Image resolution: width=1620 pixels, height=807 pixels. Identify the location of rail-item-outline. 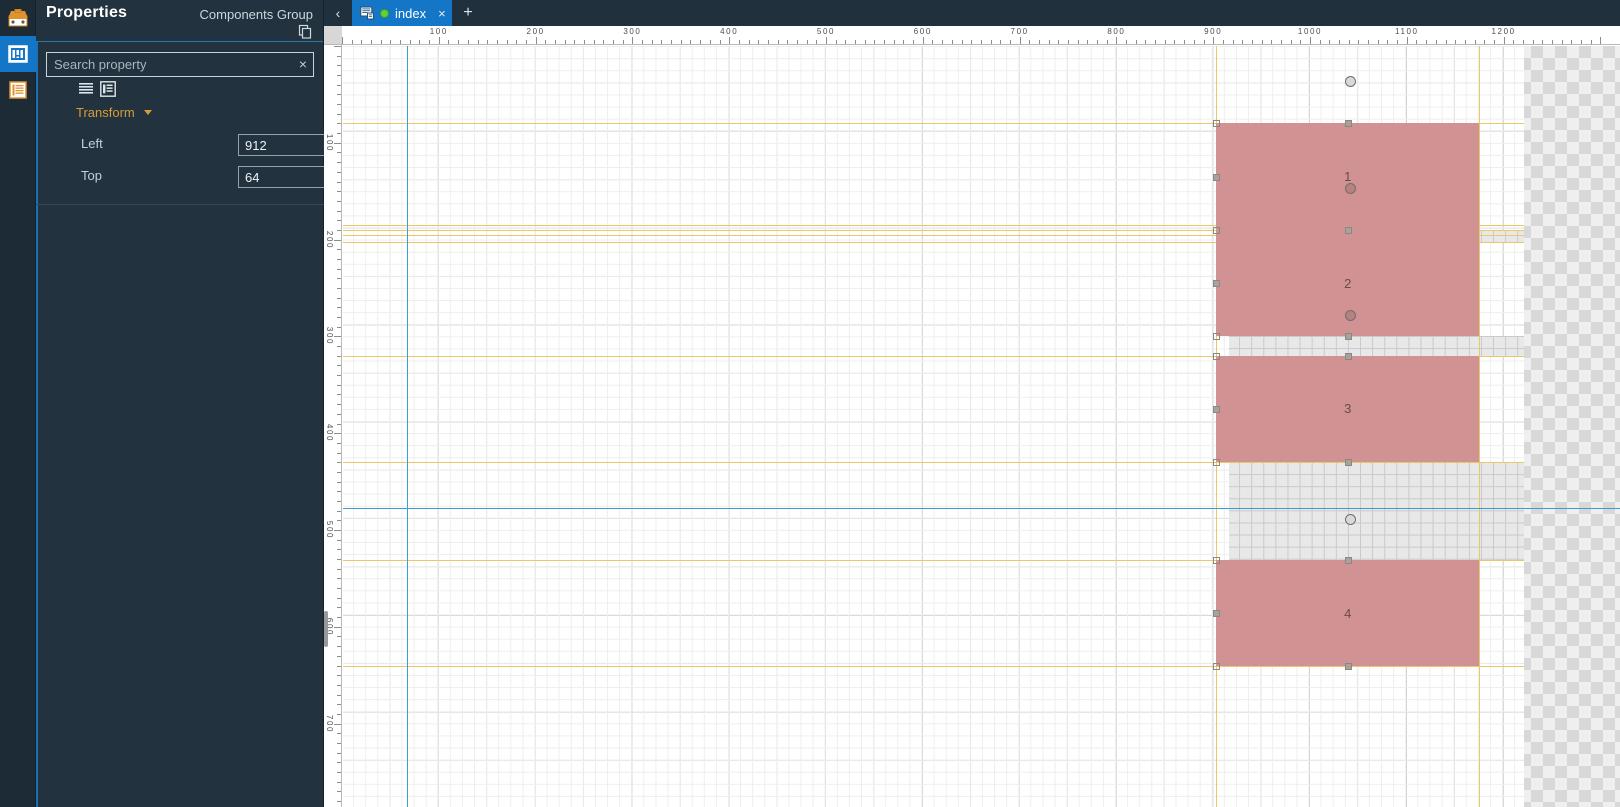
(18, 90).